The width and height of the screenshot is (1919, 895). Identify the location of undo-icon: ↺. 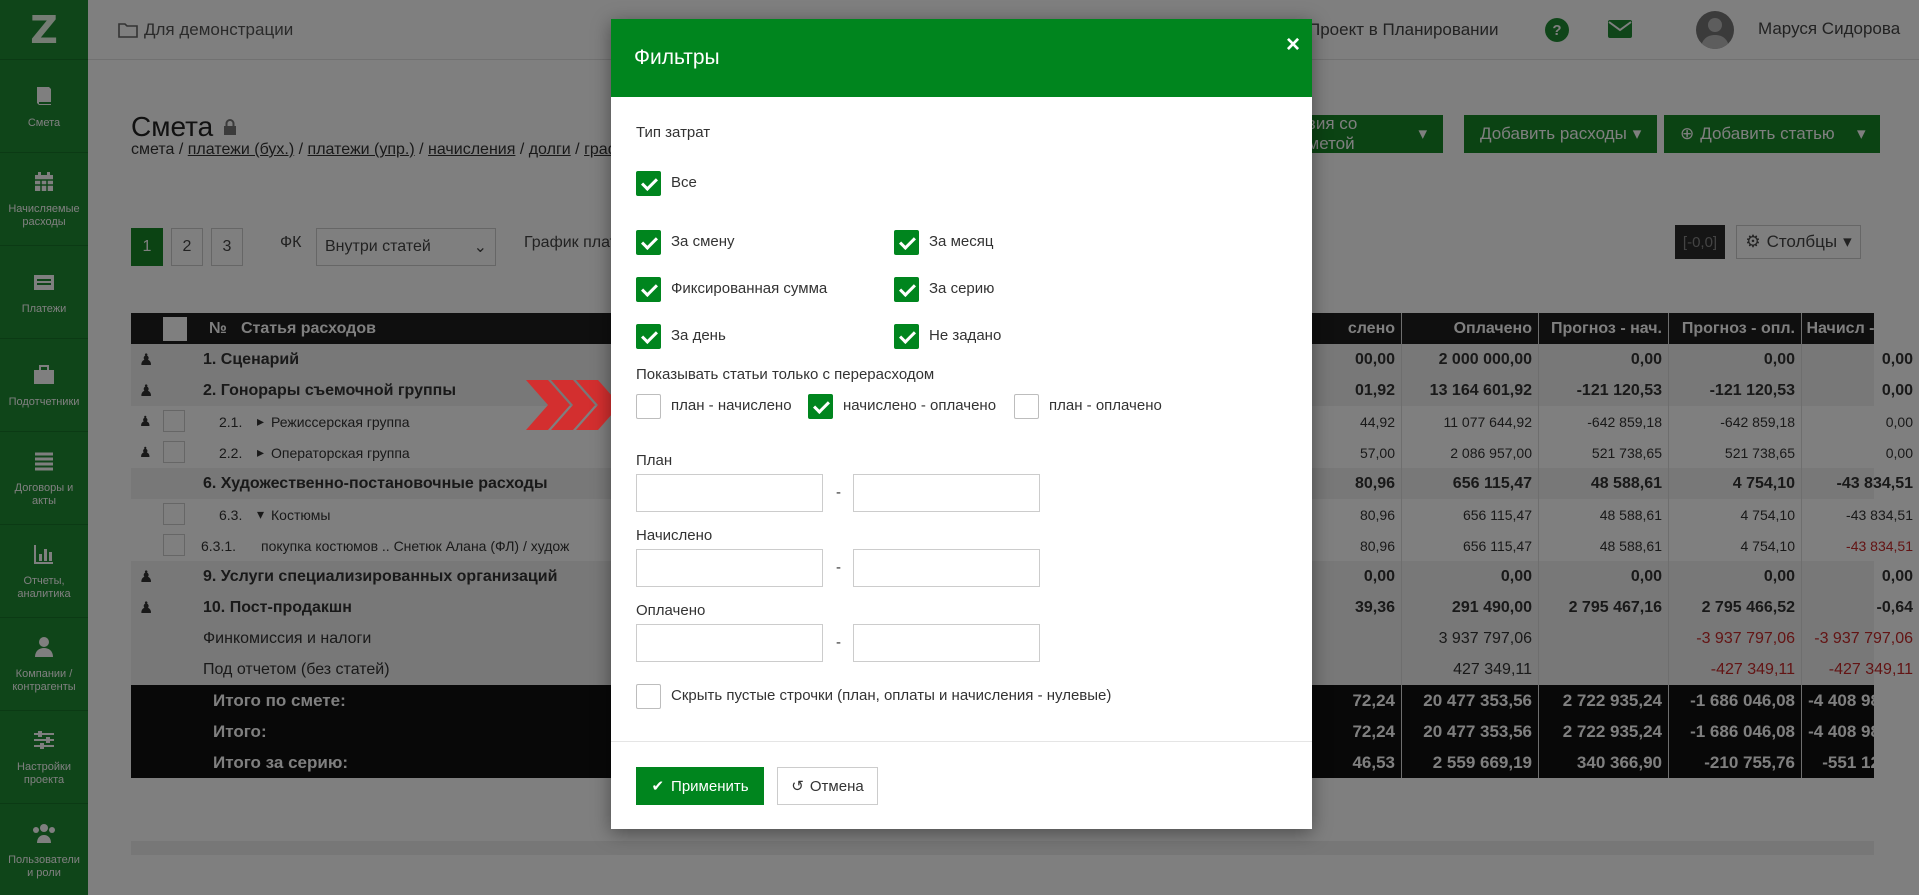
(797, 786).